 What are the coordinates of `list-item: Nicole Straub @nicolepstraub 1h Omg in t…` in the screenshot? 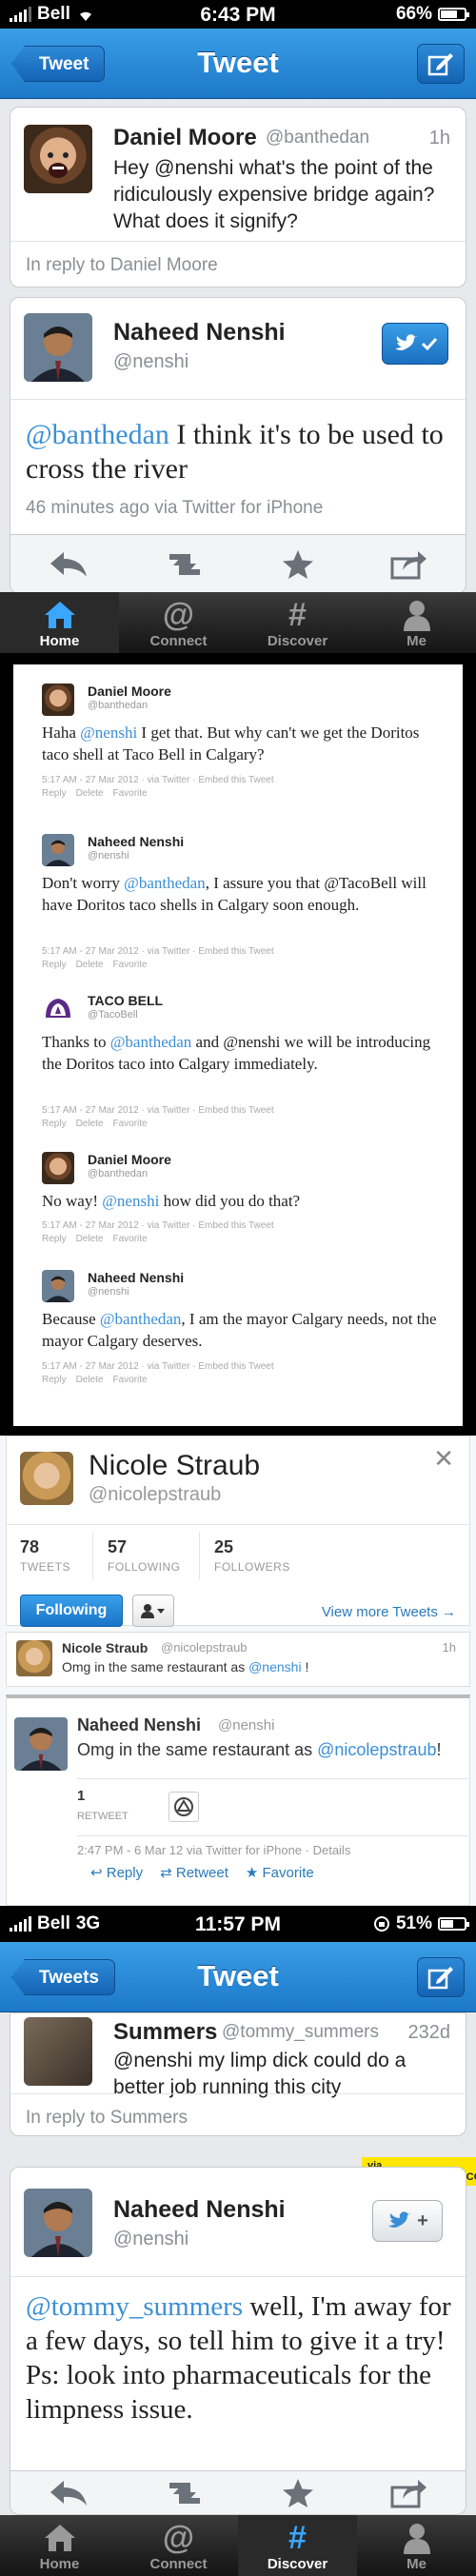 It's located at (238, 1660).